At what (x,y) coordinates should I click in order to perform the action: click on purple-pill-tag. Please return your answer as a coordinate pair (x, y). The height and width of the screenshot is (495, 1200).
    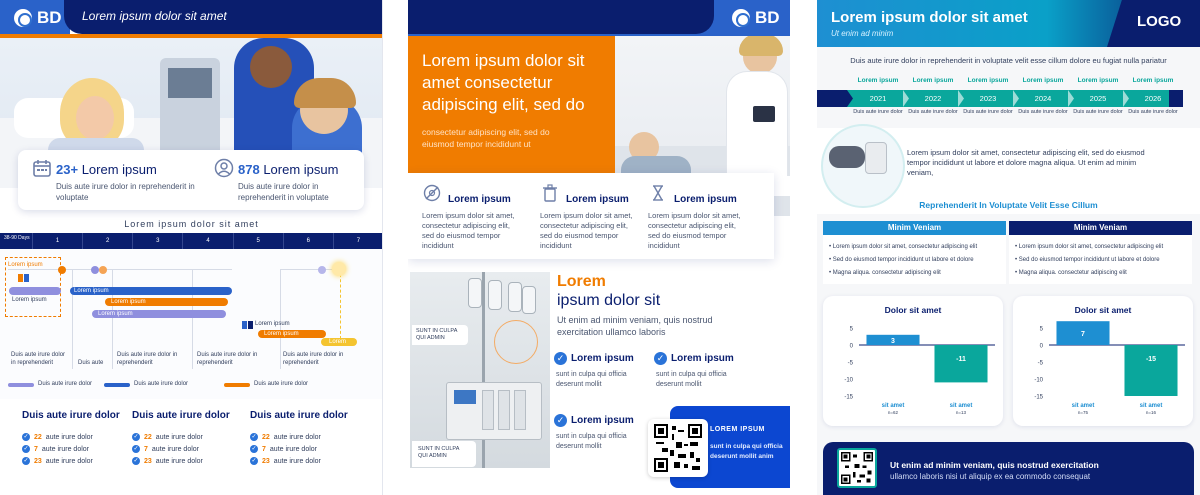
    Looking at the image, I should click on (35, 291).